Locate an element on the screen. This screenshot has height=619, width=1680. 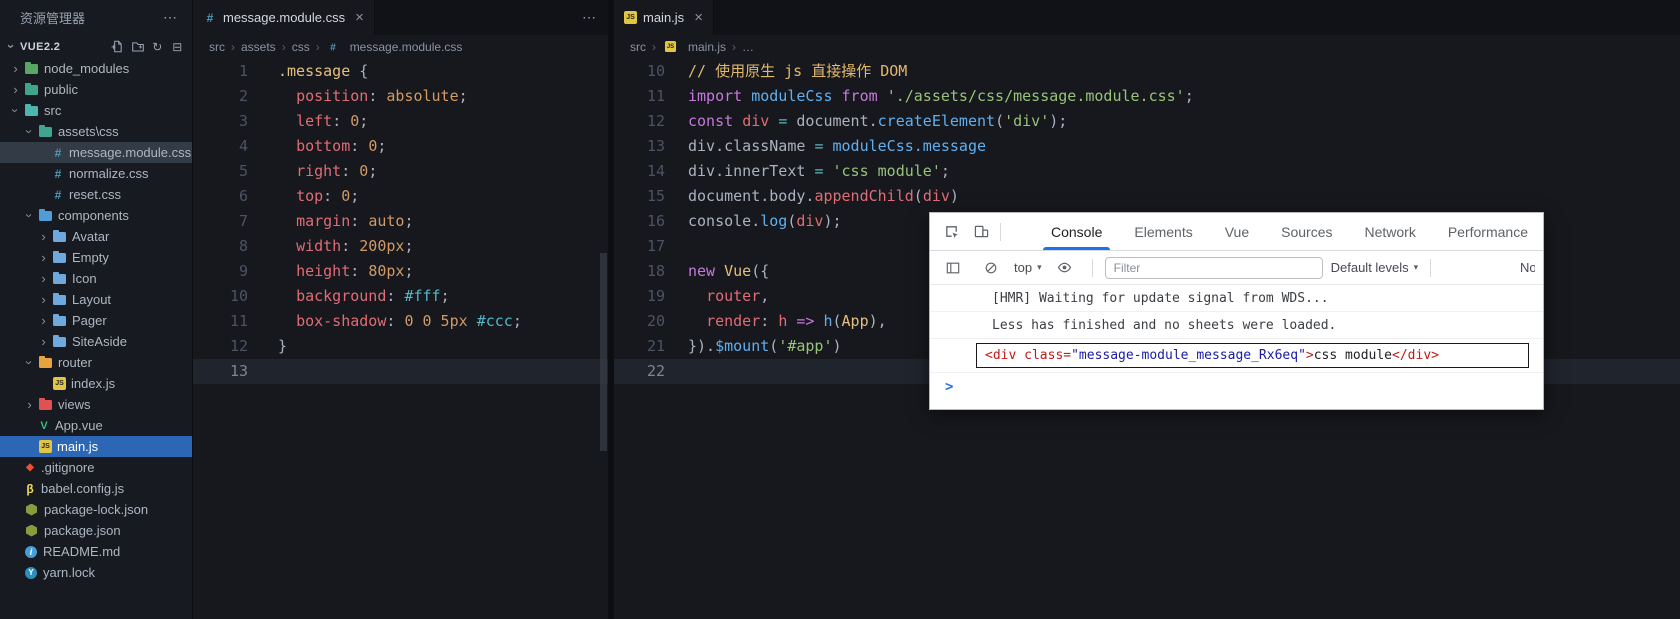
new-file-icon is located at coordinates (117, 46).